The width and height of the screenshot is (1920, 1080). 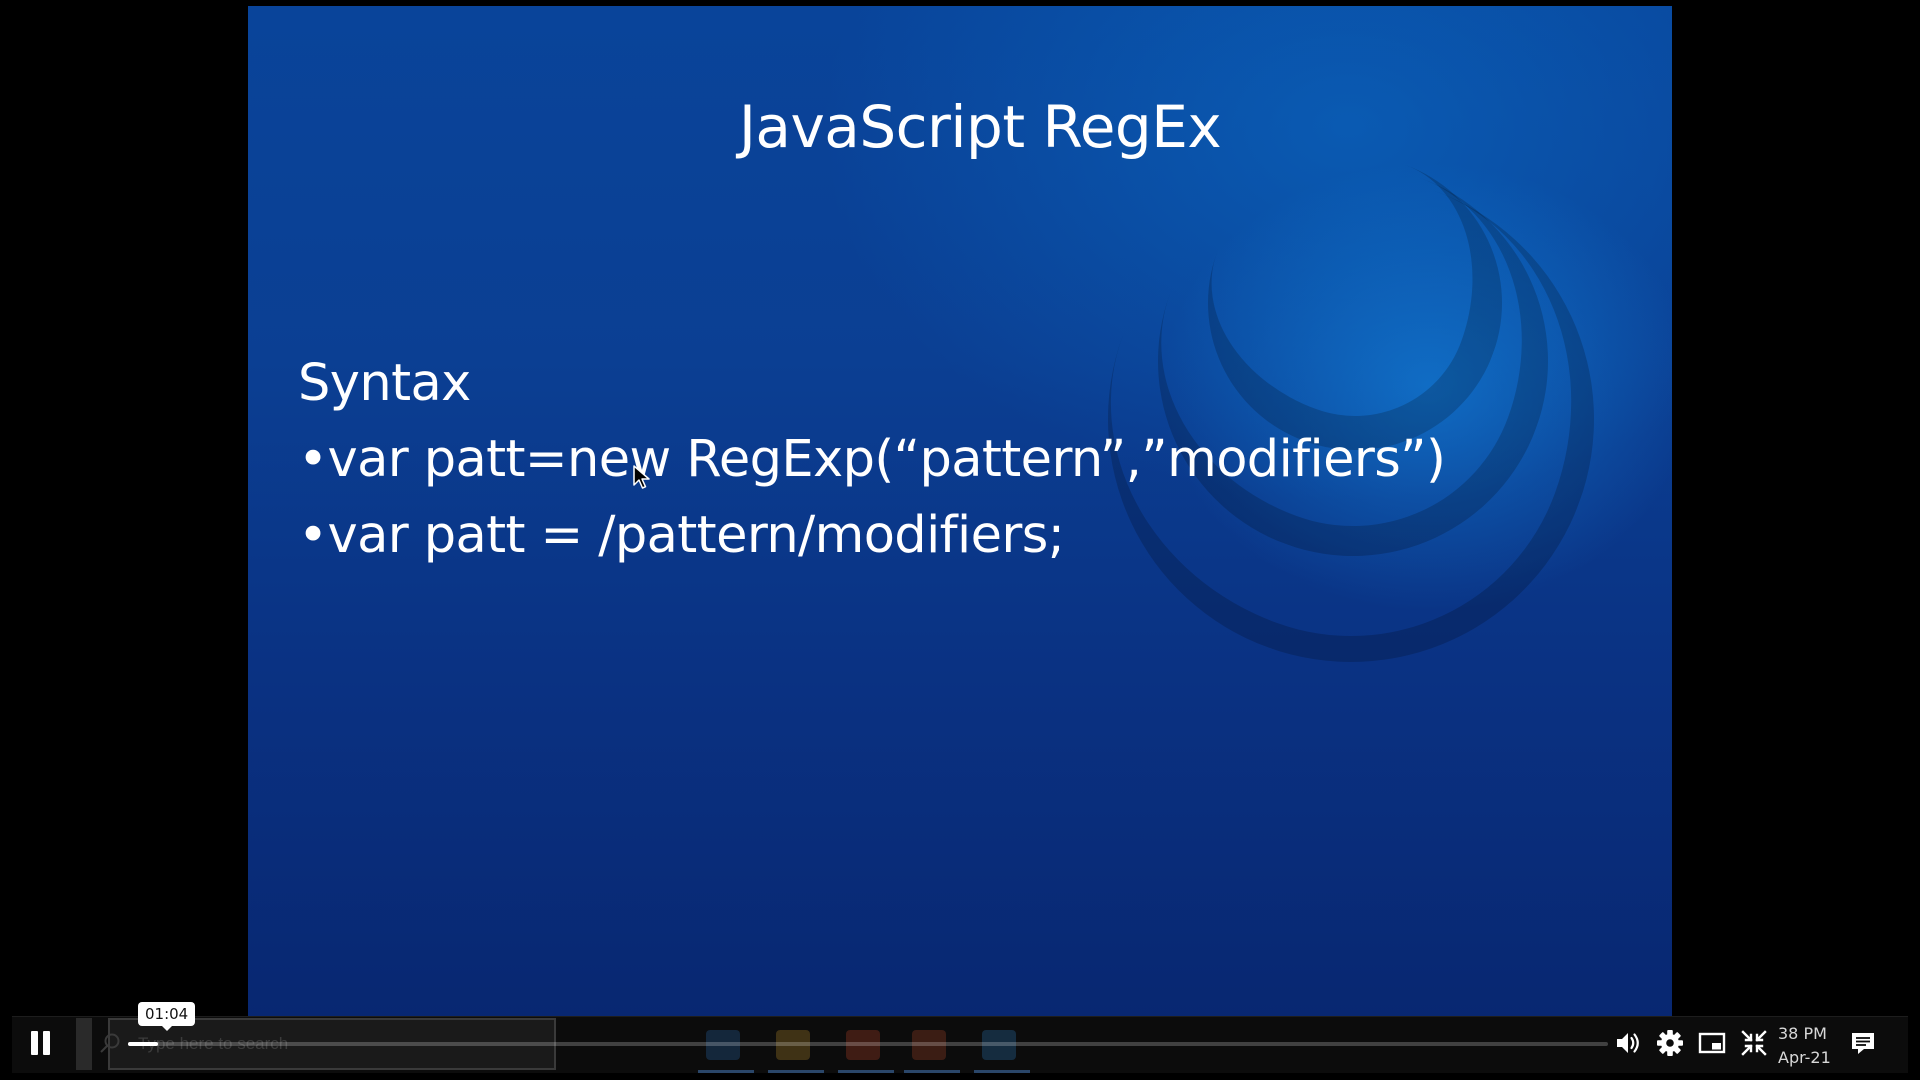 I want to click on clock-date: Apr-21, so click(x=1804, y=1057).